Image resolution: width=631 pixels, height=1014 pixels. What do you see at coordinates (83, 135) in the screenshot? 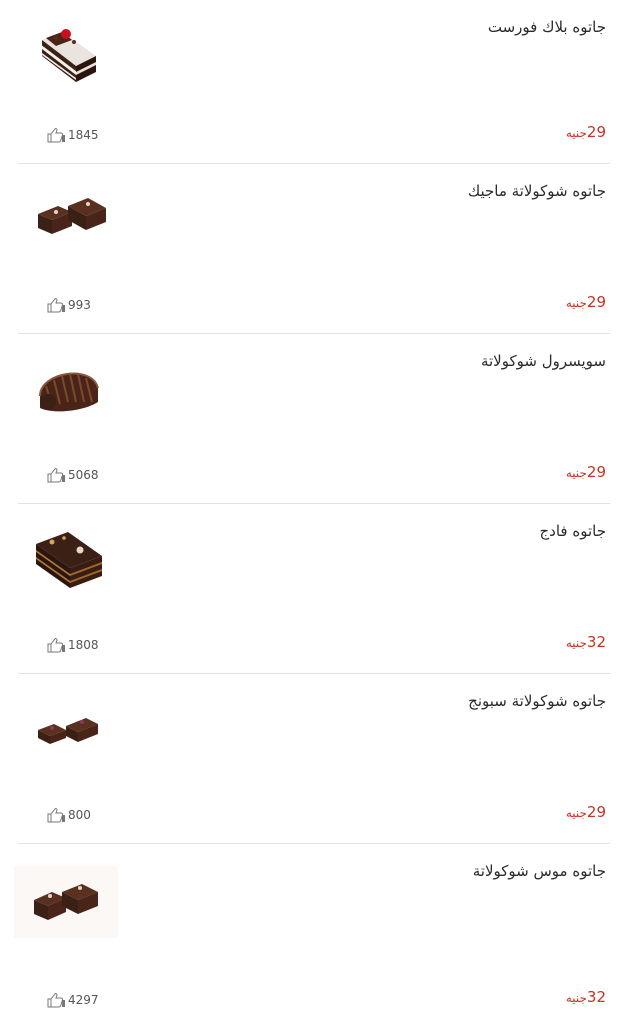
I see `likes-count: 1845` at bounding box center [83, 135].